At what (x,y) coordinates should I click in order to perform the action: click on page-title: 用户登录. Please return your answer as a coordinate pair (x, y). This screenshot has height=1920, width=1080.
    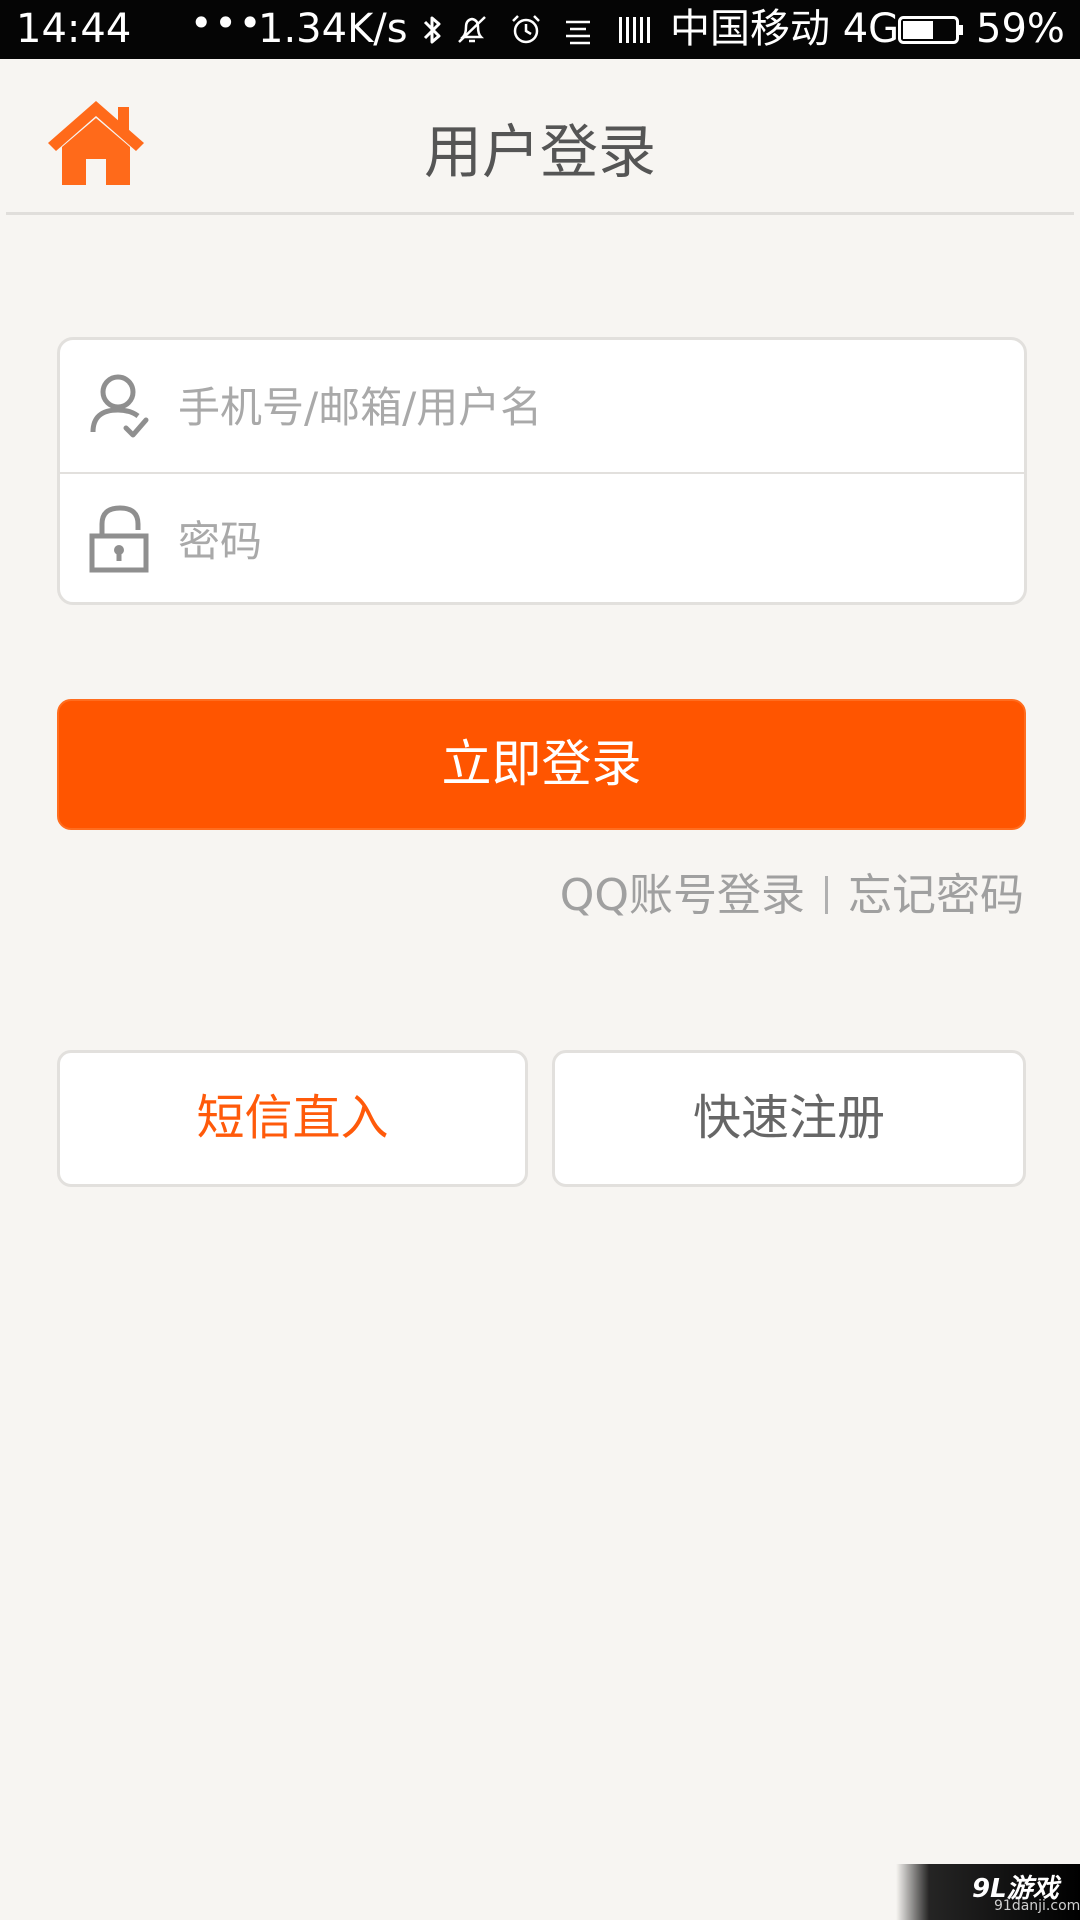
    Looking at the image, I should click on (539, 152).